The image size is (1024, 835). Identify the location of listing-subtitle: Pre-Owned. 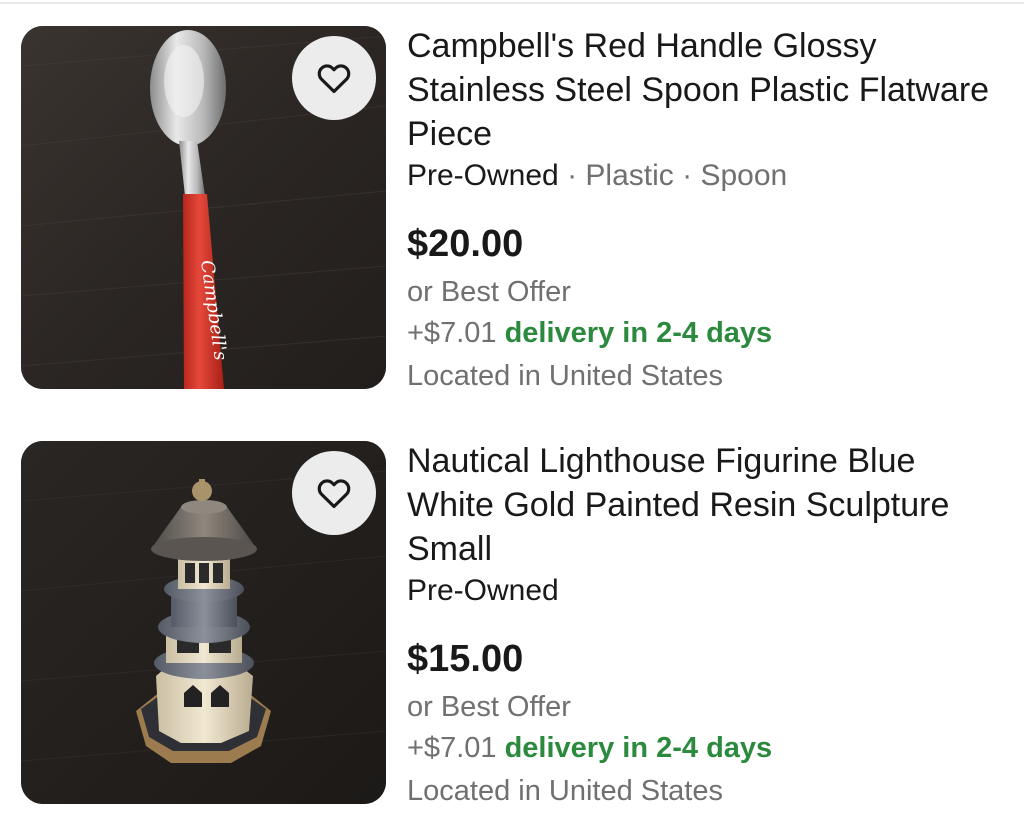
(707, 591).